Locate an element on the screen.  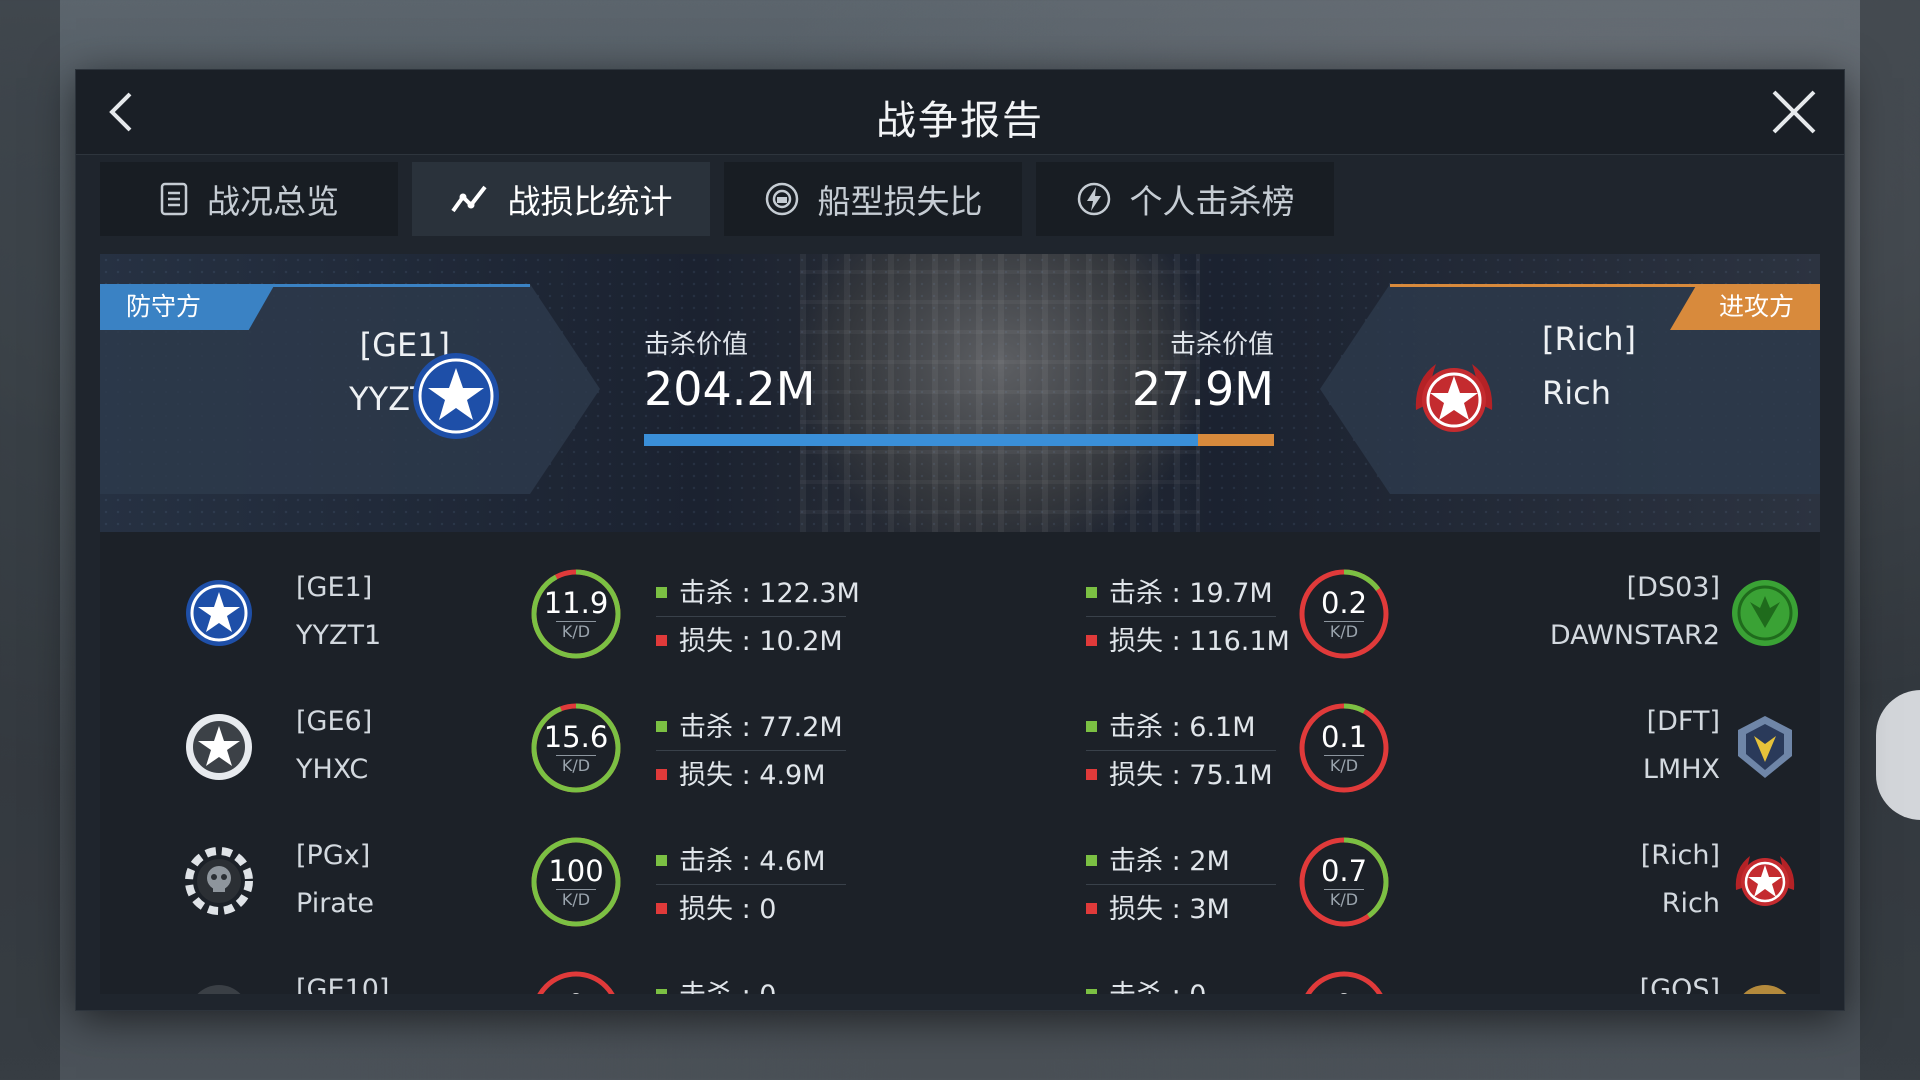
left-corp-tag: [PGx] is located at coordinates (333, 855).